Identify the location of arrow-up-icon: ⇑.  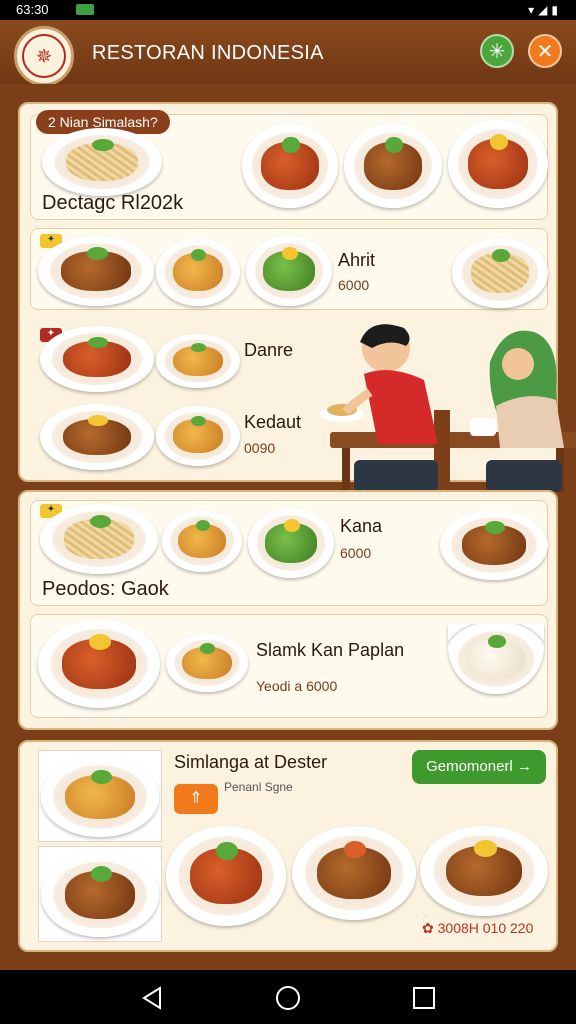
(196, 798).